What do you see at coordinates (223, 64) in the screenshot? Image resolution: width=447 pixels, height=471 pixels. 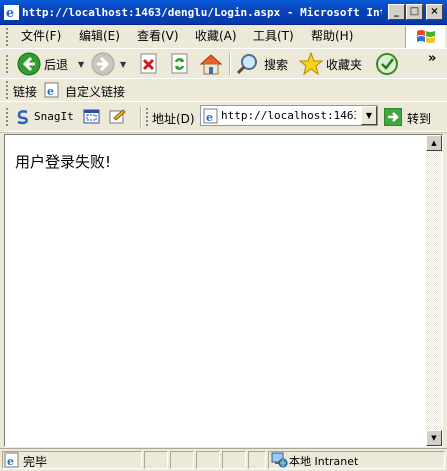 I see `standard-toolbar: 后退 ▼ ▼ 搜索 收藏夹 »` at bounding box center [223, 64].